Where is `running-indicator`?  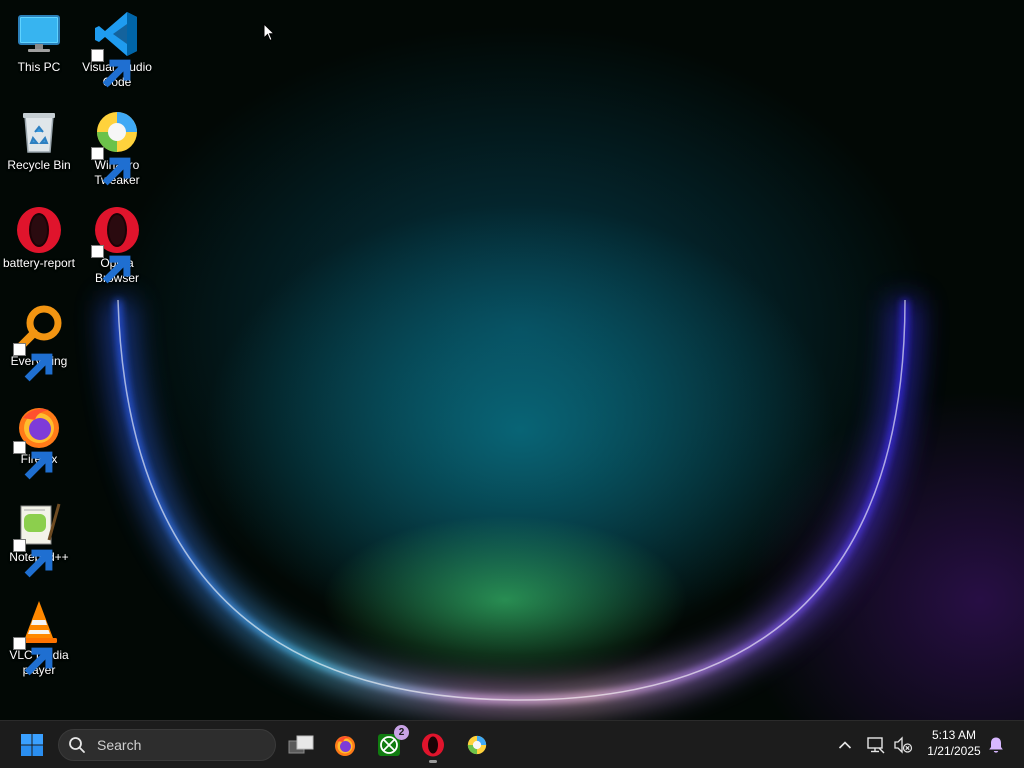 running-indicator is located at coordinates (433, 761).